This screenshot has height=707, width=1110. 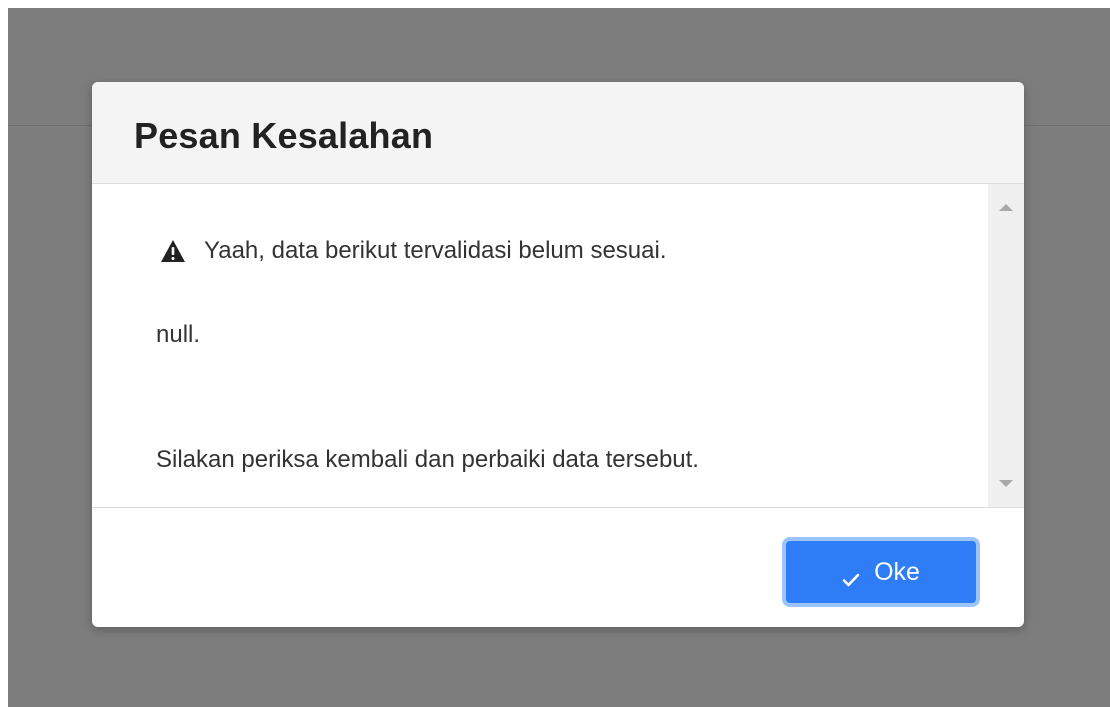 What do you see at coordinates (1006, 207) in the screenshot?
I see `chevron-up-icon` at bounding box center [1006, 207].